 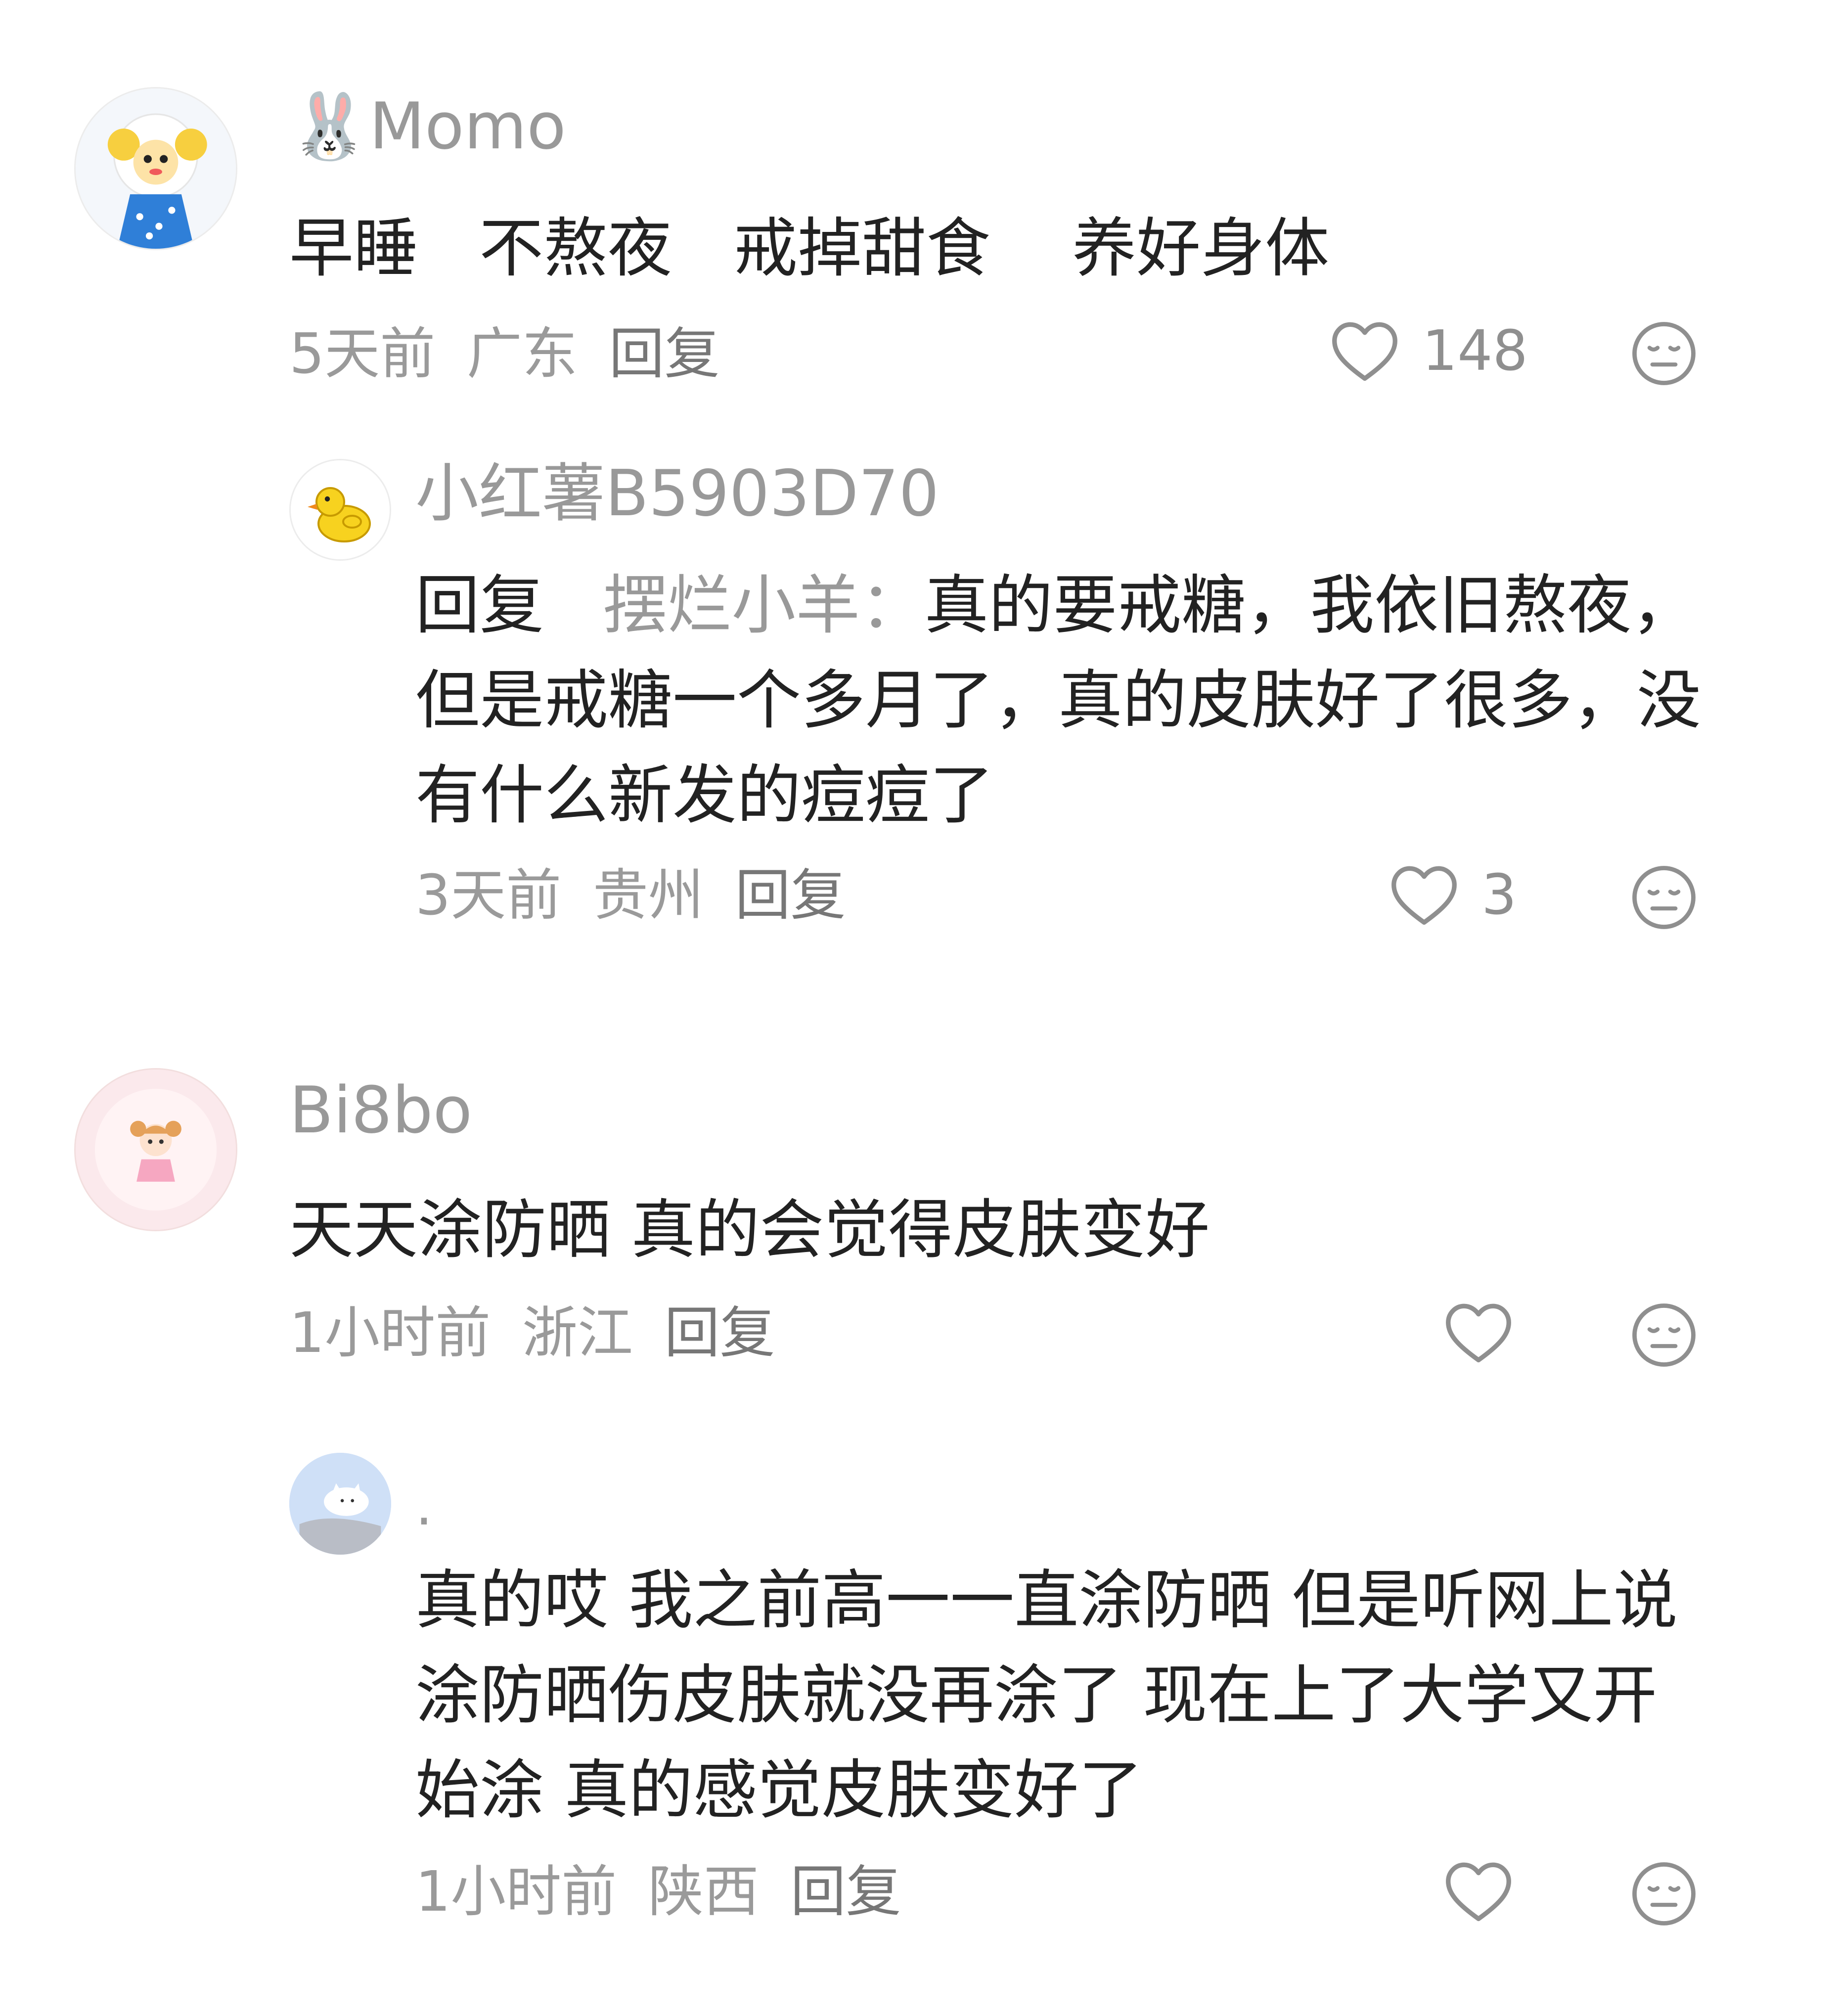 What do you see at coordinates (390, 1333) in the screenshot?
I see `comment-time: 1小时前` at bounding box center [390, 1333].